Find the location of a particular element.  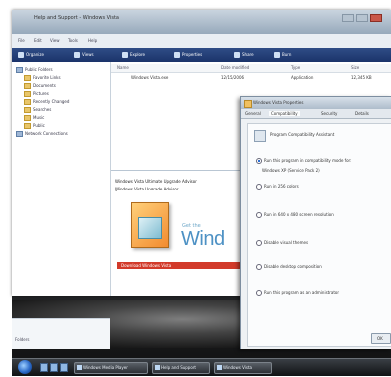

menu-view: View is located at coordinates (55, 40).